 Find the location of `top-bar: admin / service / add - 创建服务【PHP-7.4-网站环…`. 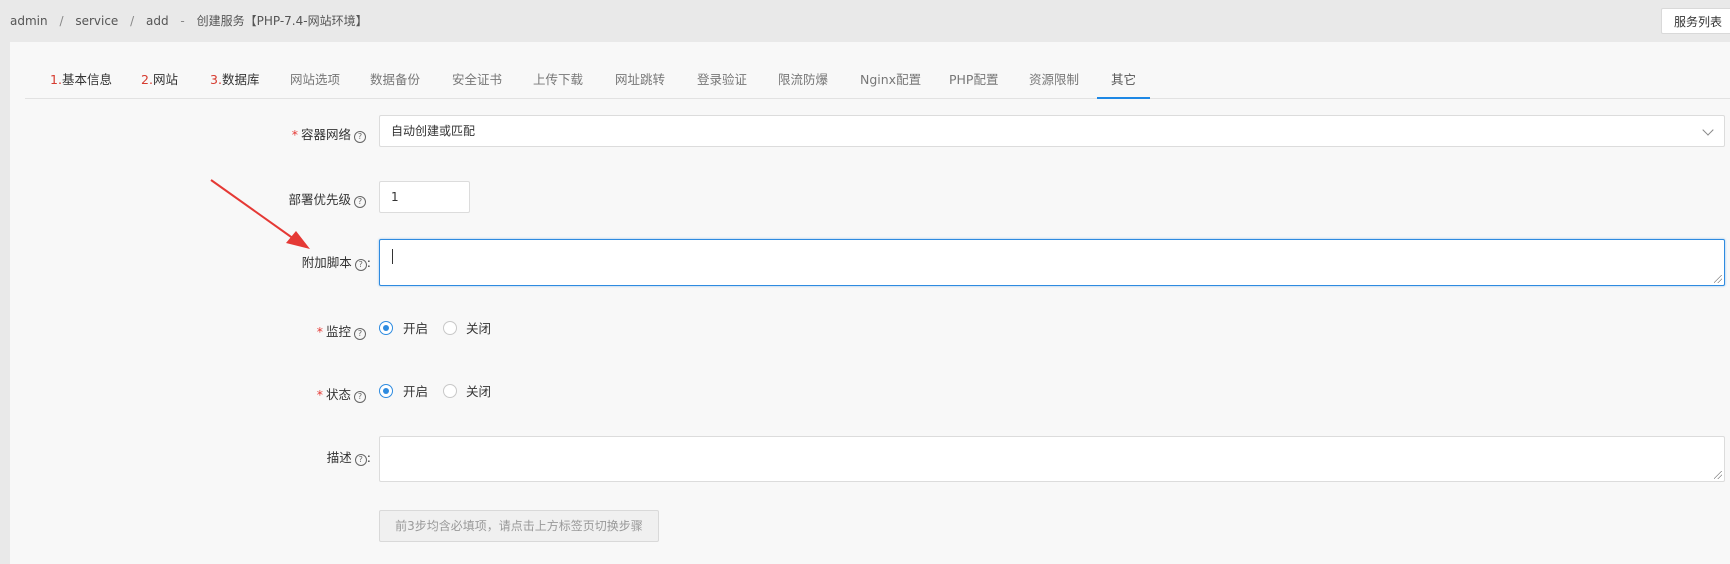

top-bar: admin / service / add - 创建服务【PHP-7.4-网站环… is located at coordinates (865, 20).